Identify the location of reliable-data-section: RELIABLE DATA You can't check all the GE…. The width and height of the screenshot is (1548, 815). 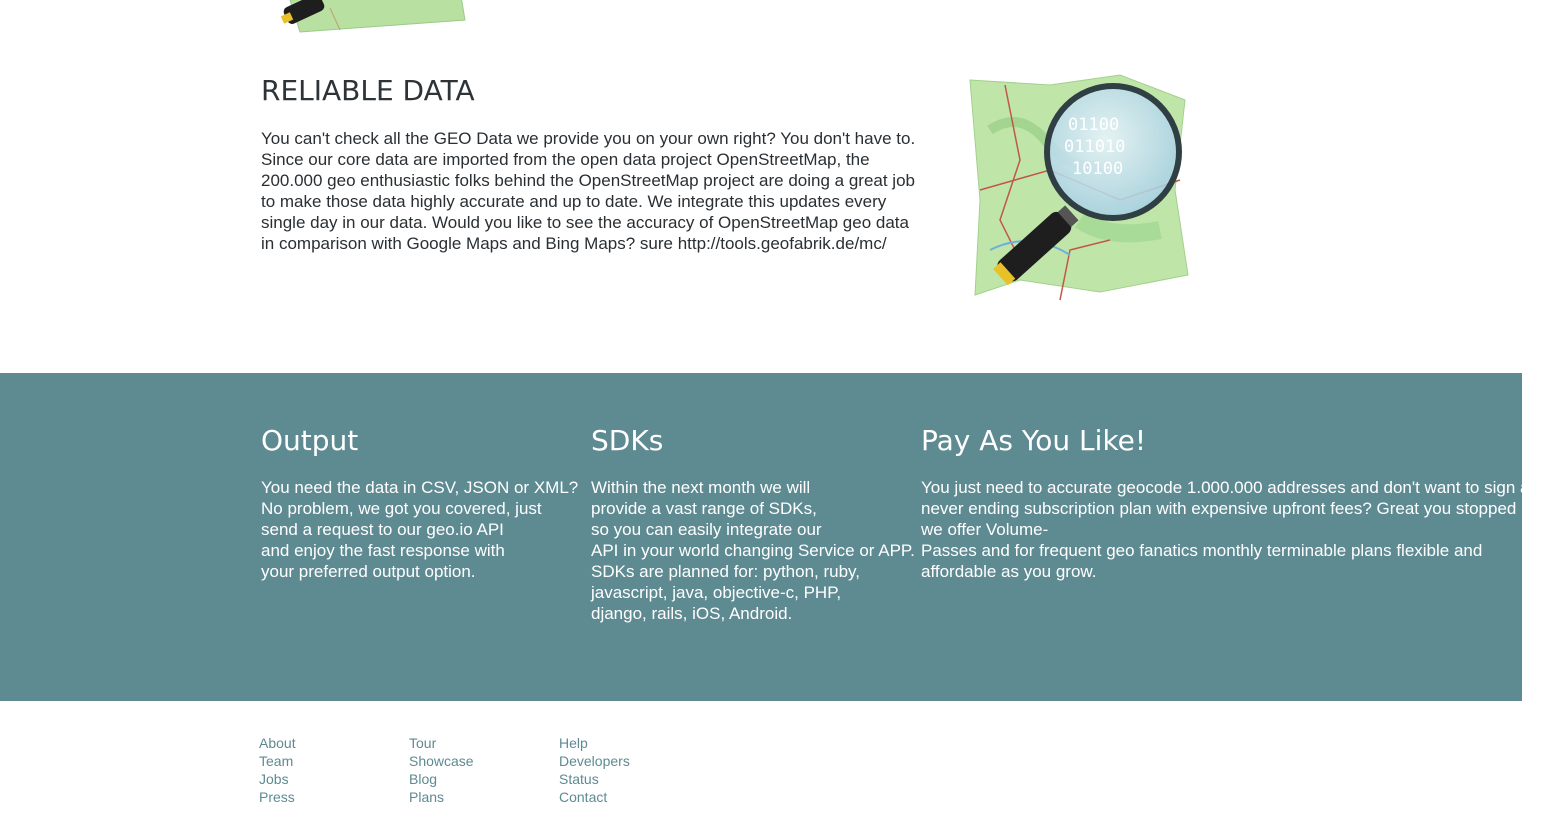
(591, 163).